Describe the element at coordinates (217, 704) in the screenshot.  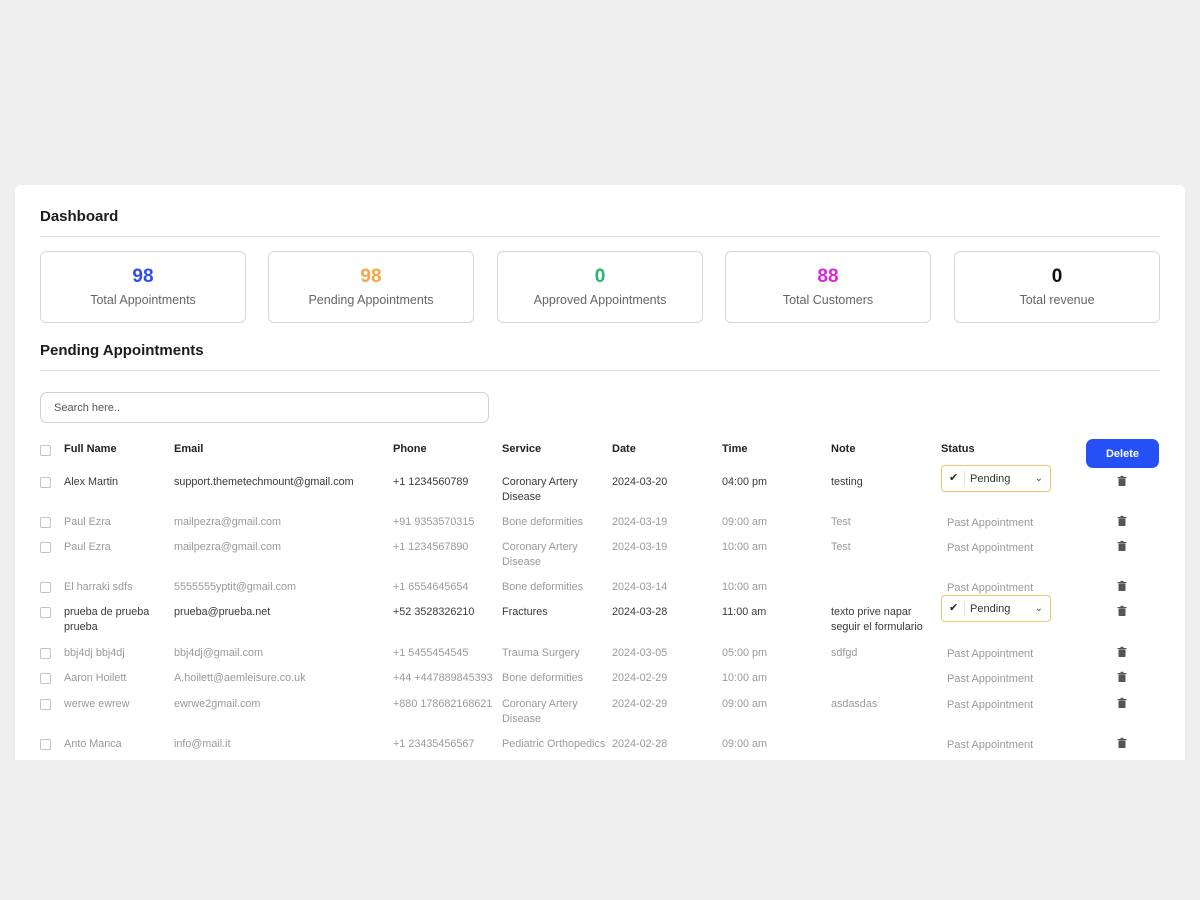
I see `cell-email: ewrwe2gmail.com` at that location.